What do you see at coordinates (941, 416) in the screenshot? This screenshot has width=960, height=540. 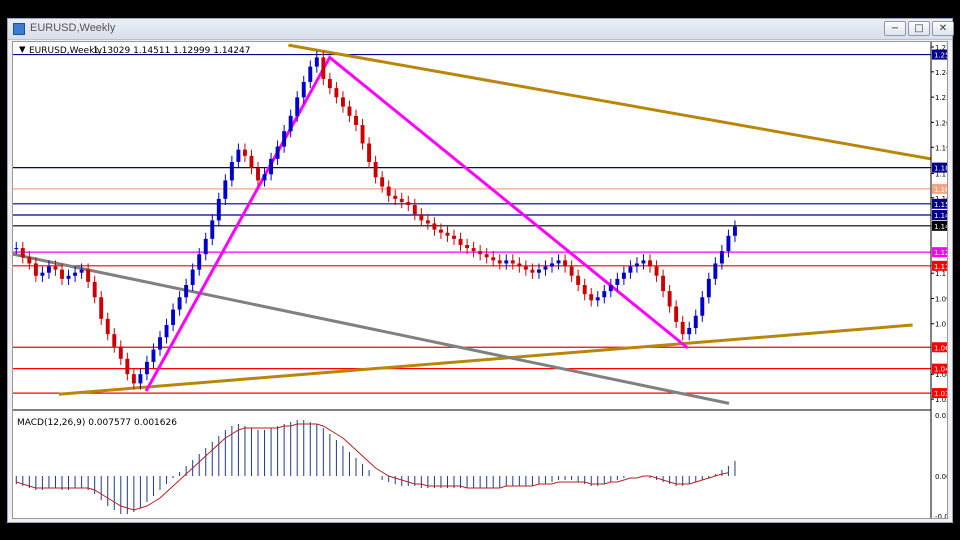 I see `macd-tick-label-0: 0.030419` at bounding box center [941, 416].